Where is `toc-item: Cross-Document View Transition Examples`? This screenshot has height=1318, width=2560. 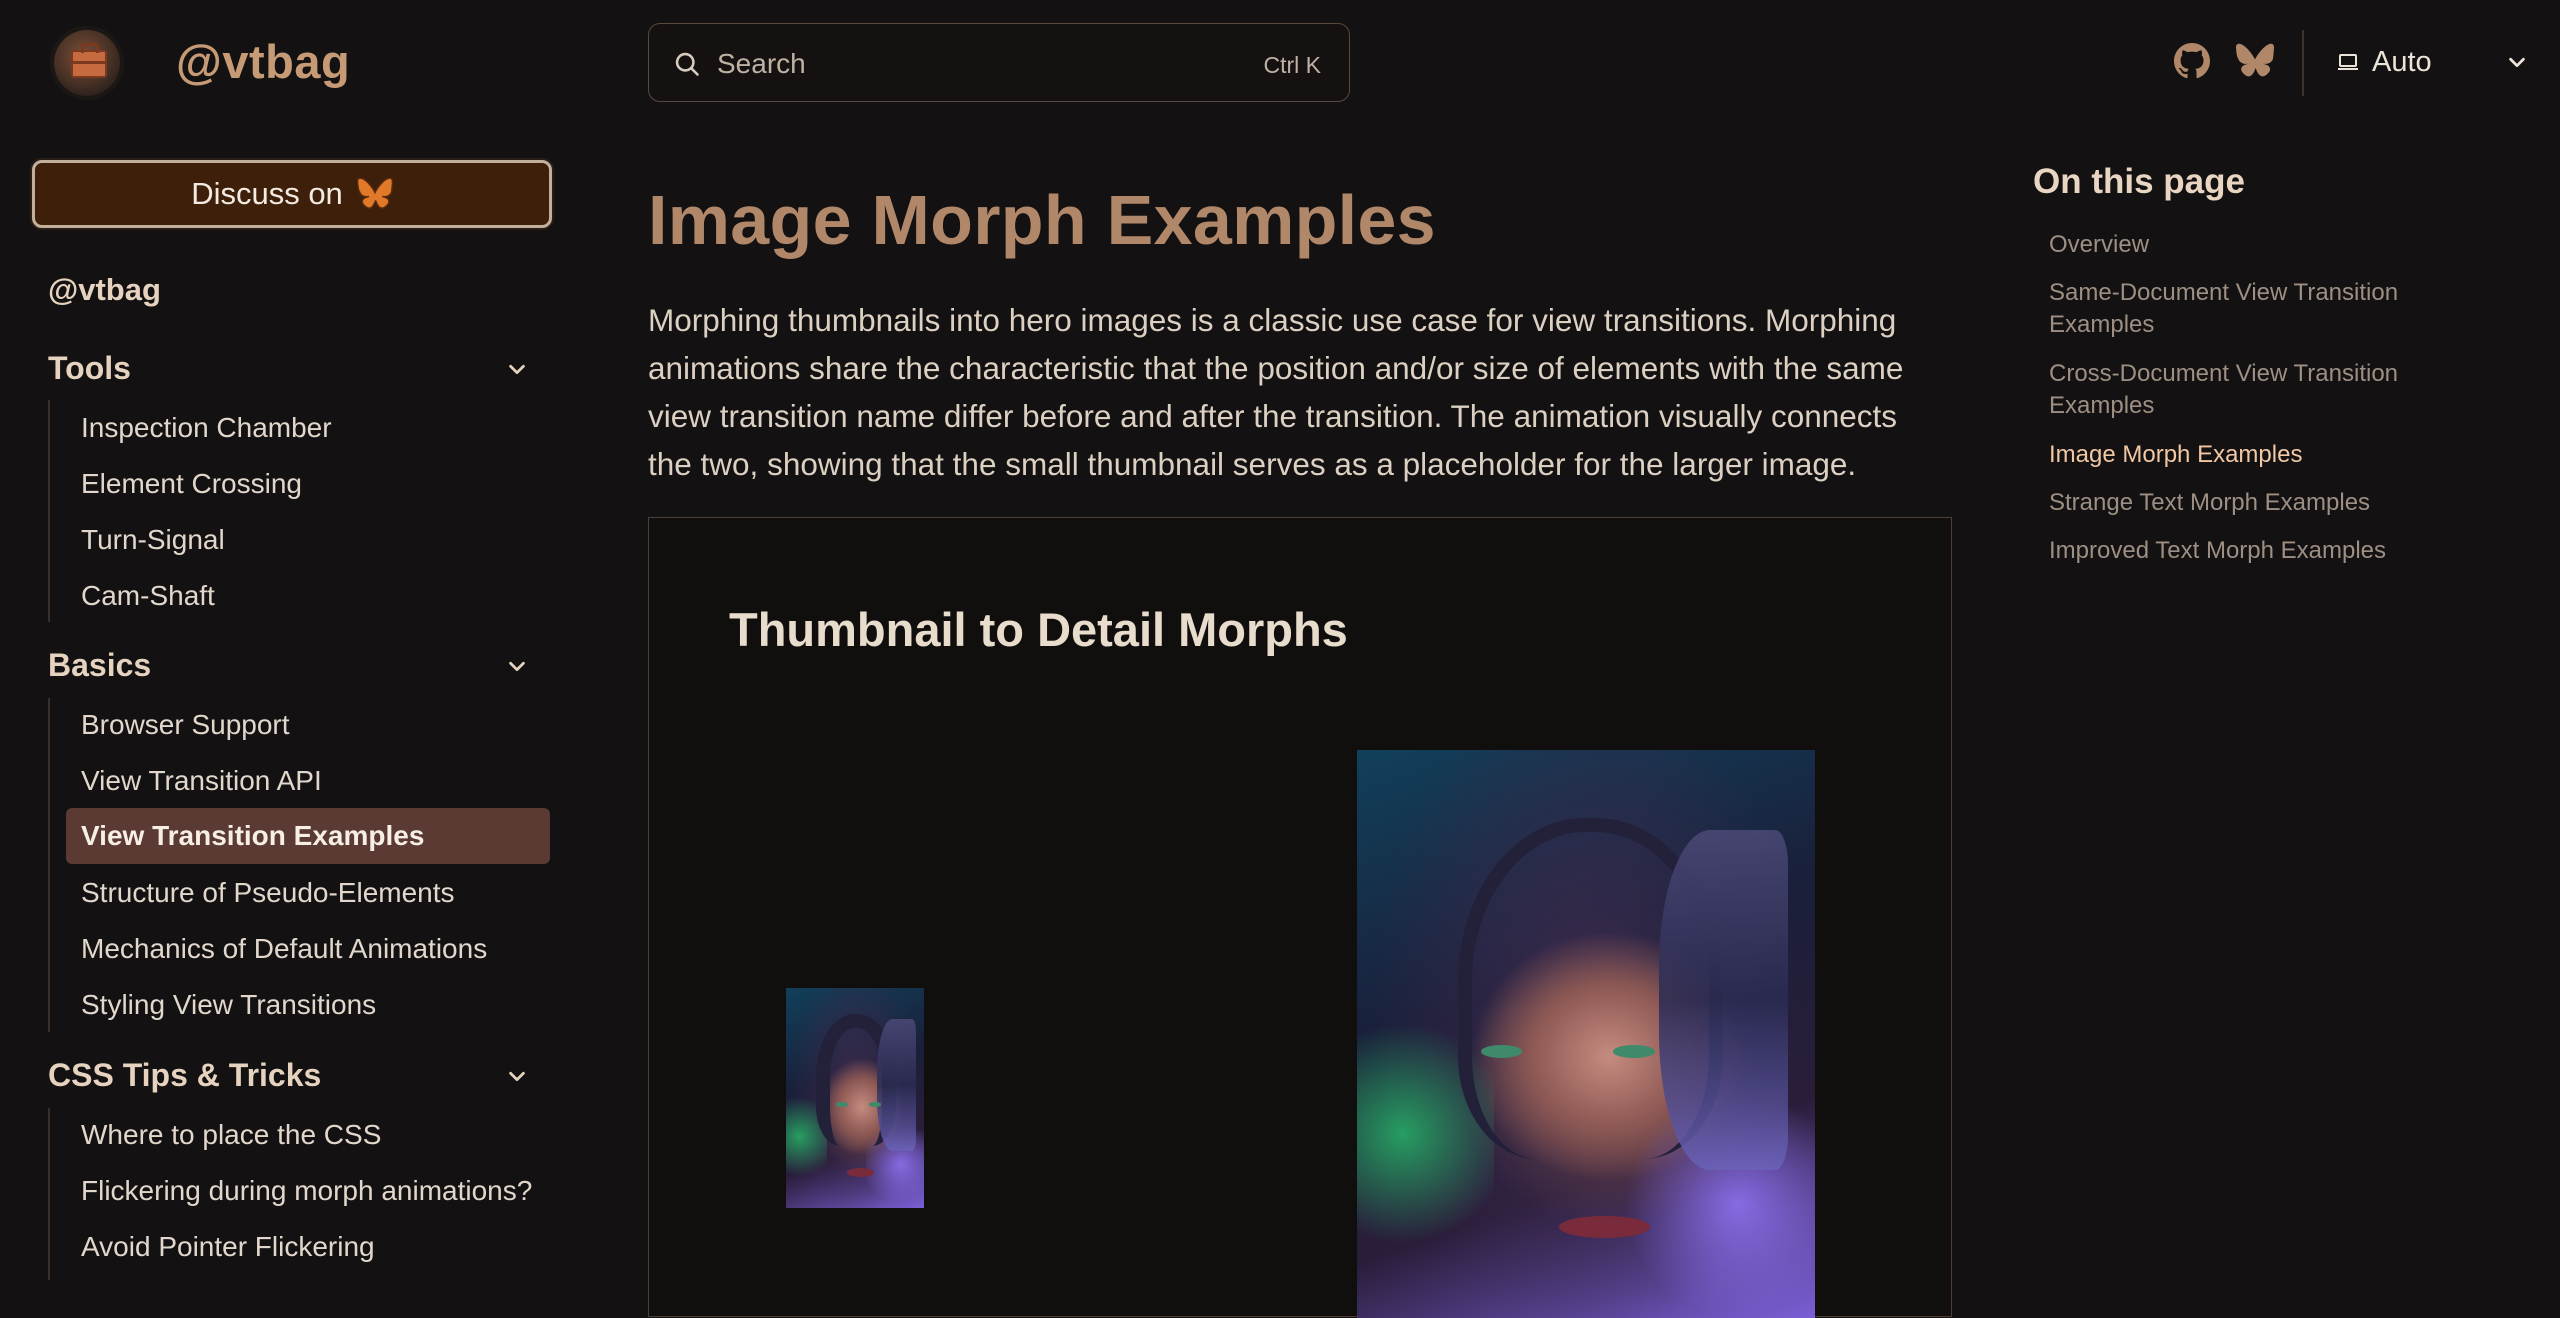
toc-item: Cross-Document View Transition Examples is located at coordinates (2259, 390).